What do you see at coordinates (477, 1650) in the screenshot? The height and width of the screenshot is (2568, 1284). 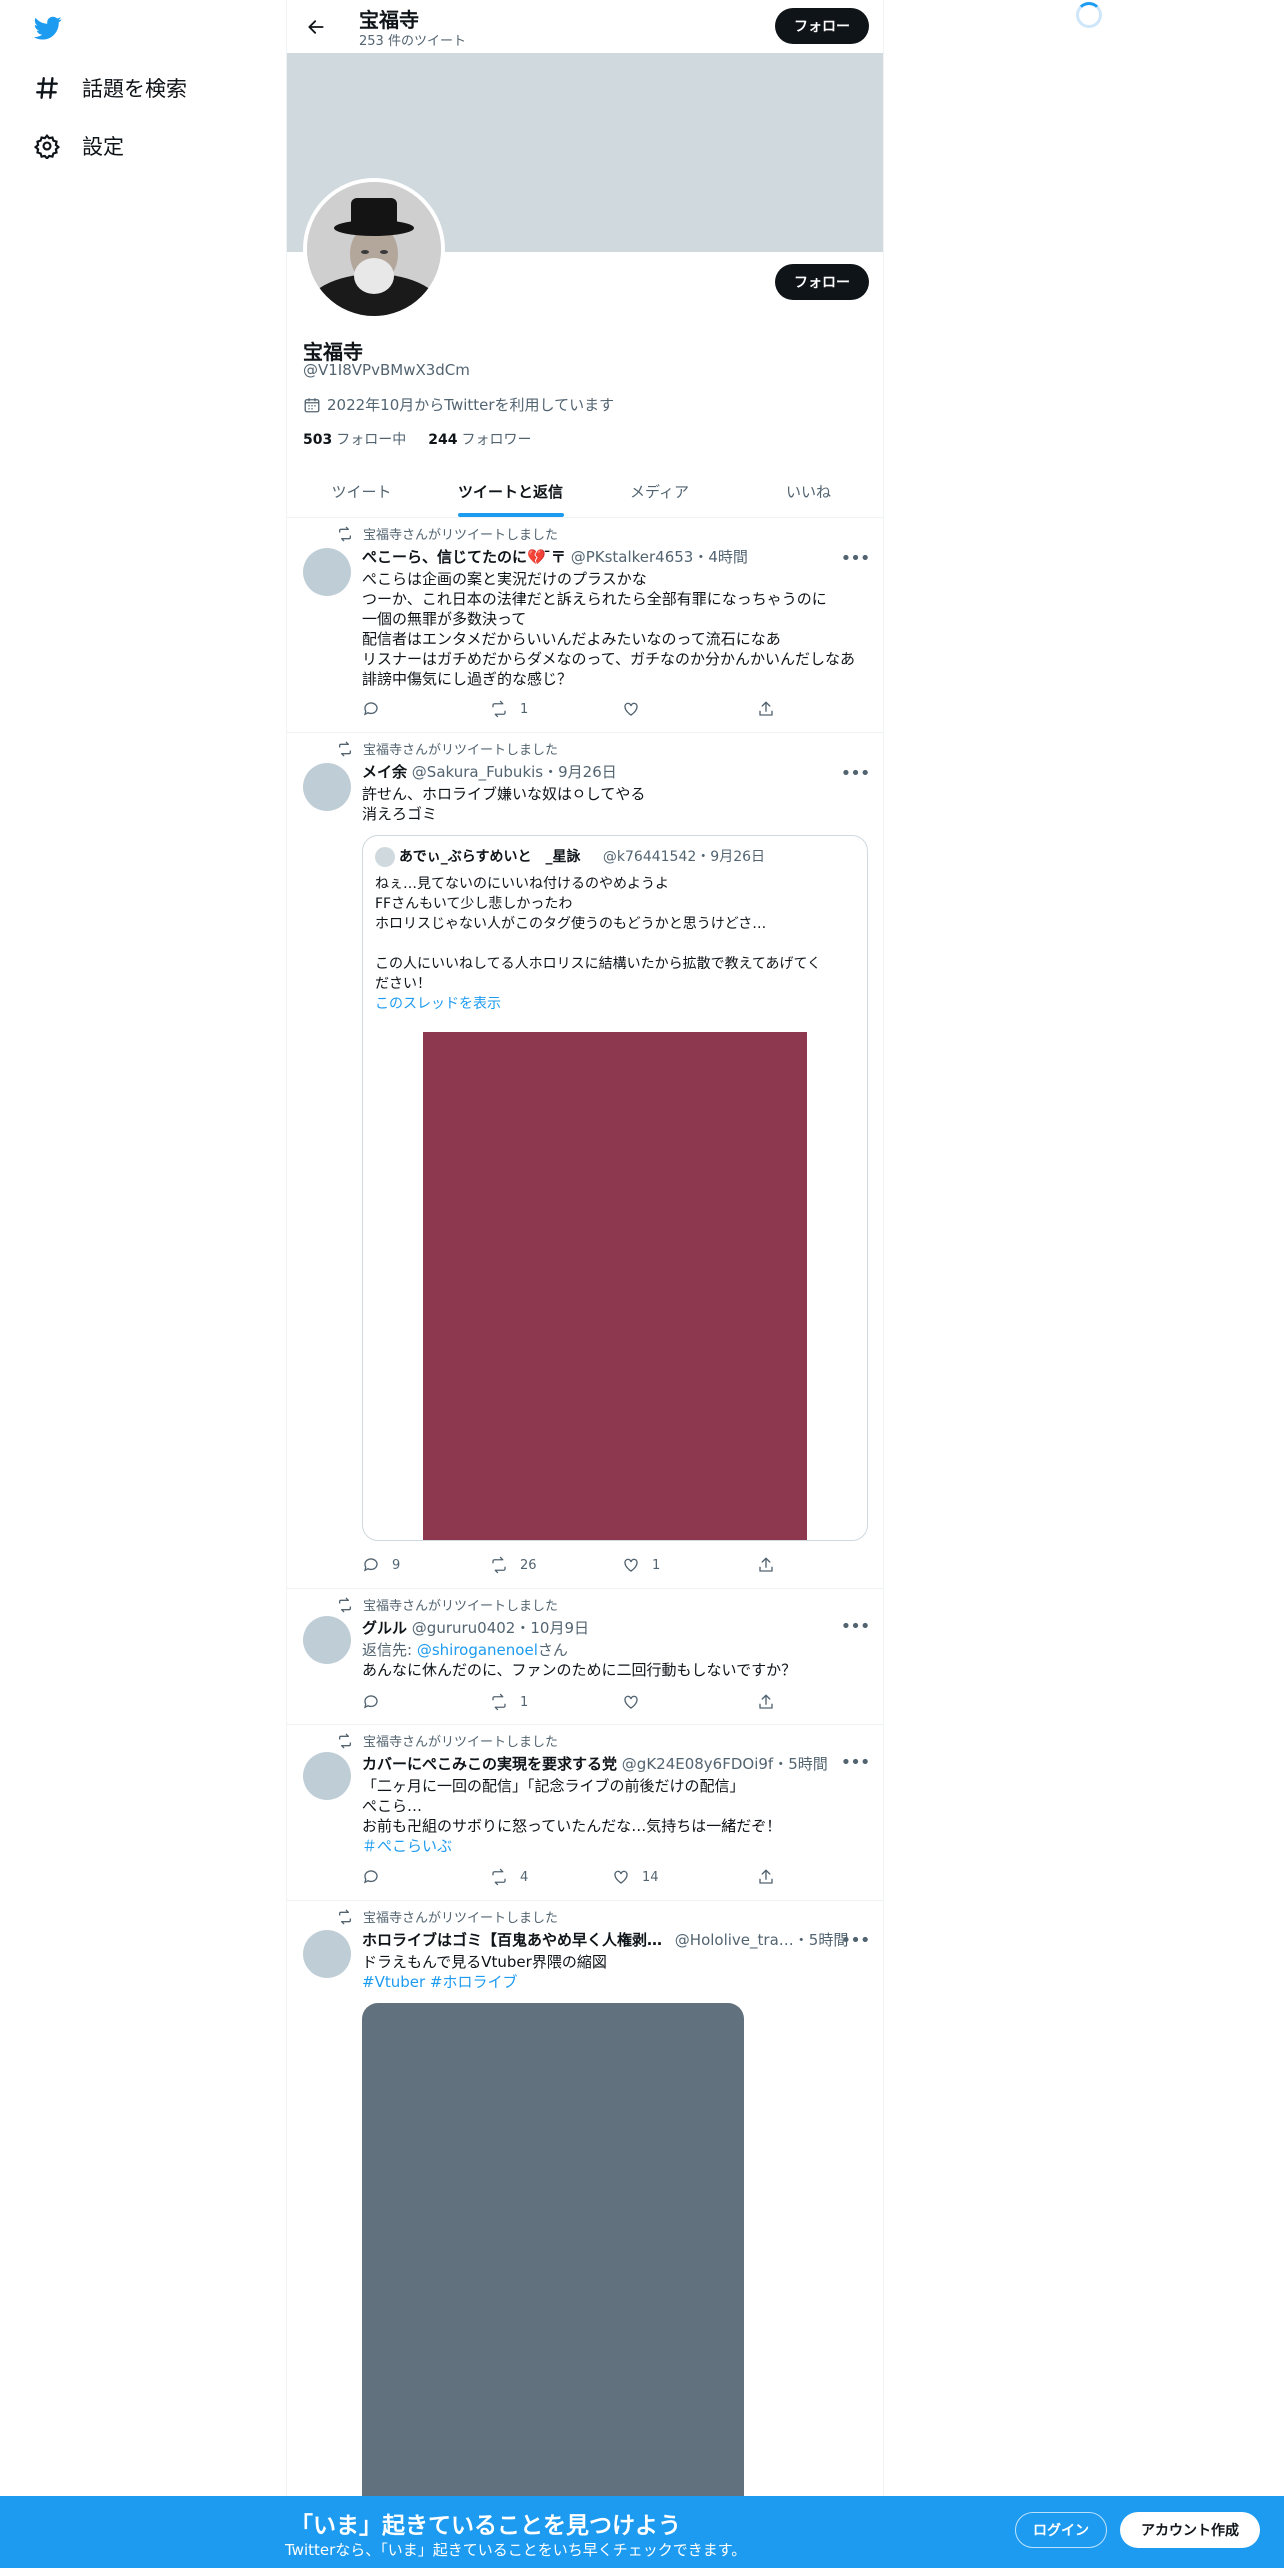 I see `reply-to-link: @shiroganenoel` at bounding box center [477, 1650].